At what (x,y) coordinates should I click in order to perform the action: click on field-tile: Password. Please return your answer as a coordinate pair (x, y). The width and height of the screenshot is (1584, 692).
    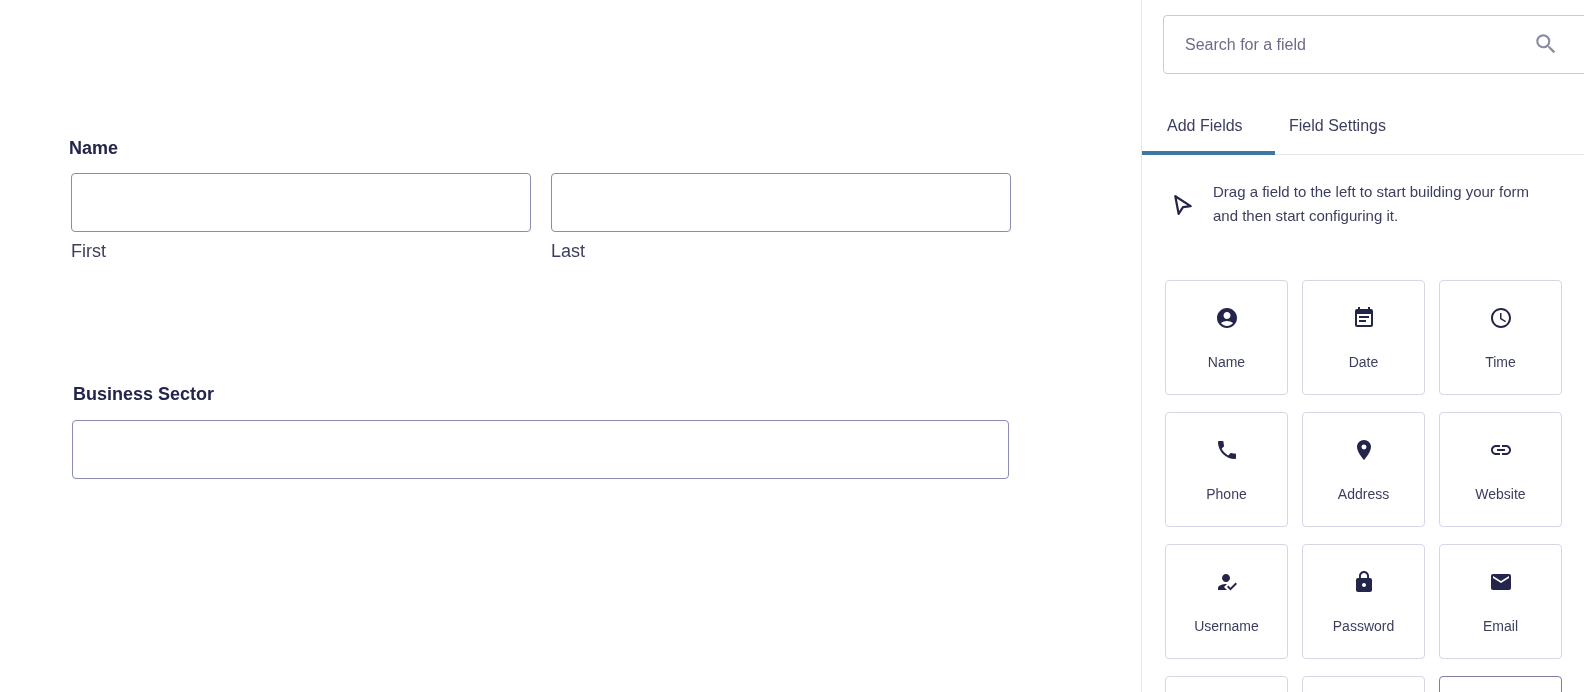
    Looking at the image, I should click on (1363, 601).